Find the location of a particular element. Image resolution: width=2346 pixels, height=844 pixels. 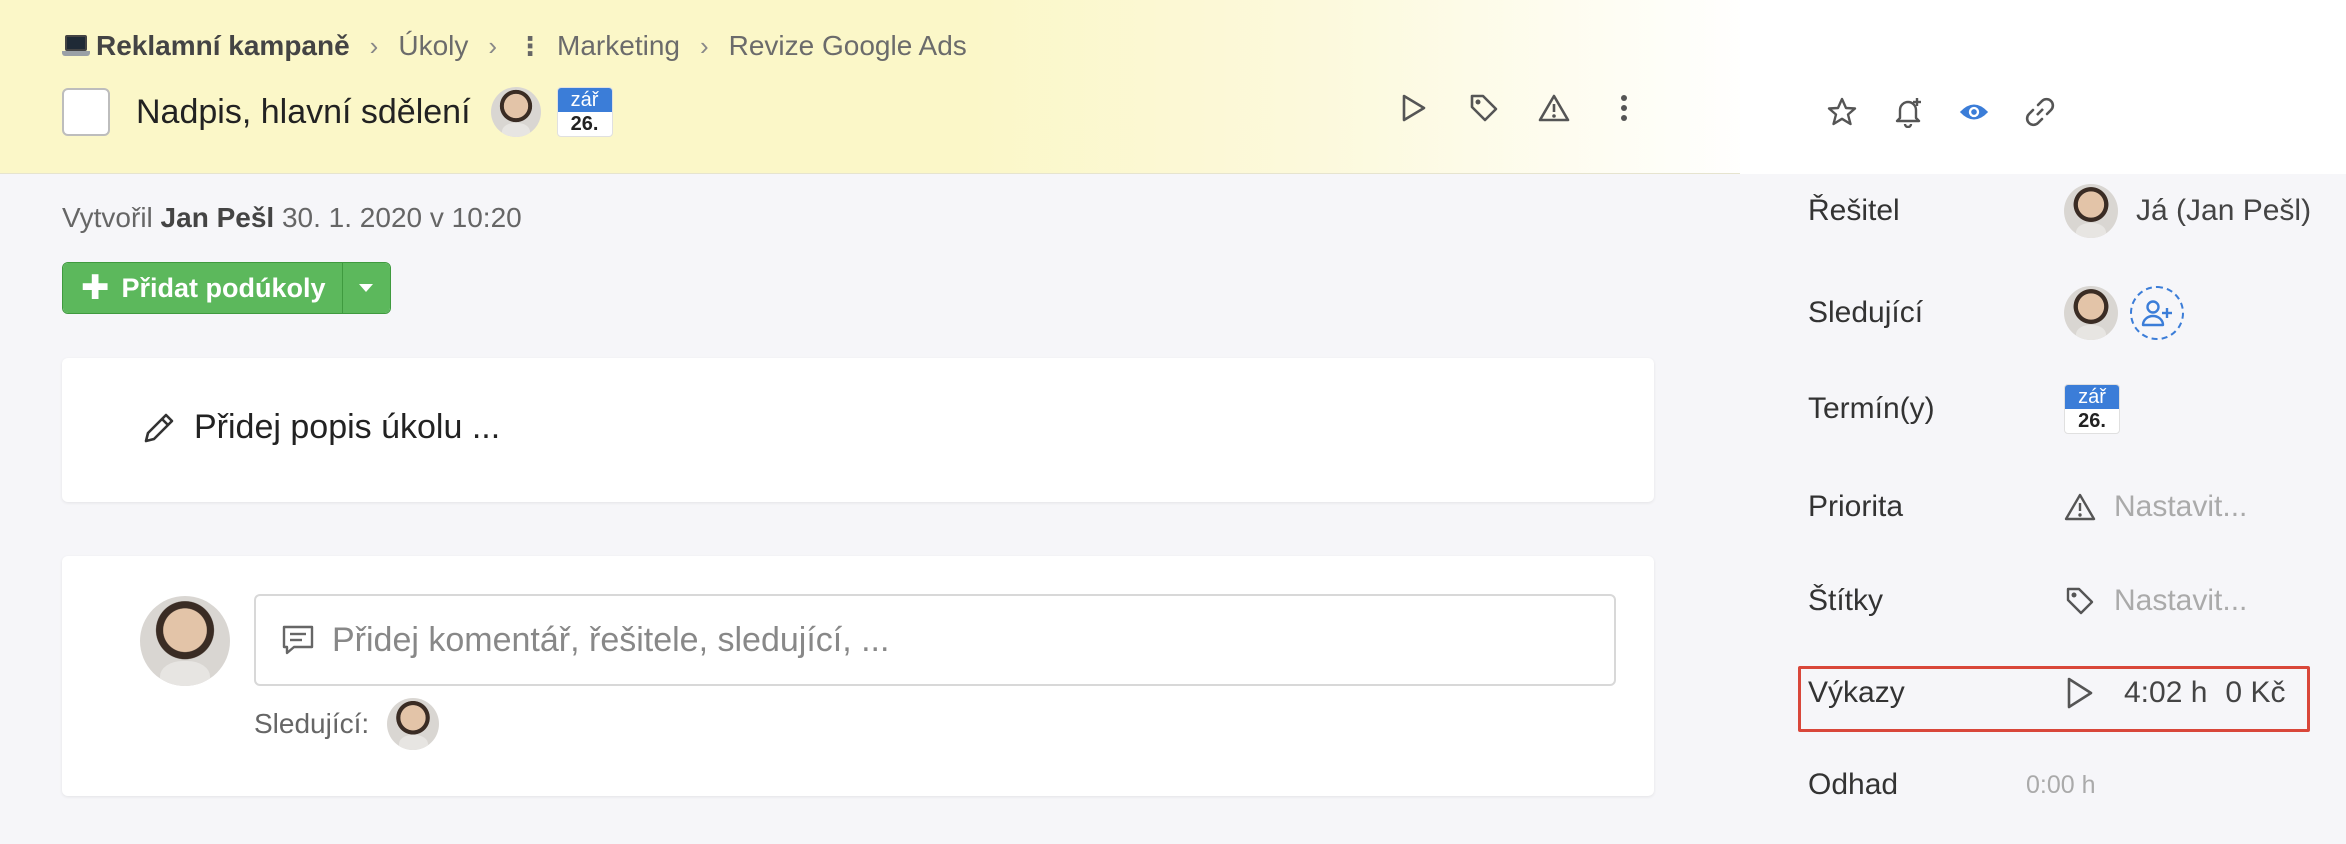

deadline-month: zář is located at coordinates (2092, 397).